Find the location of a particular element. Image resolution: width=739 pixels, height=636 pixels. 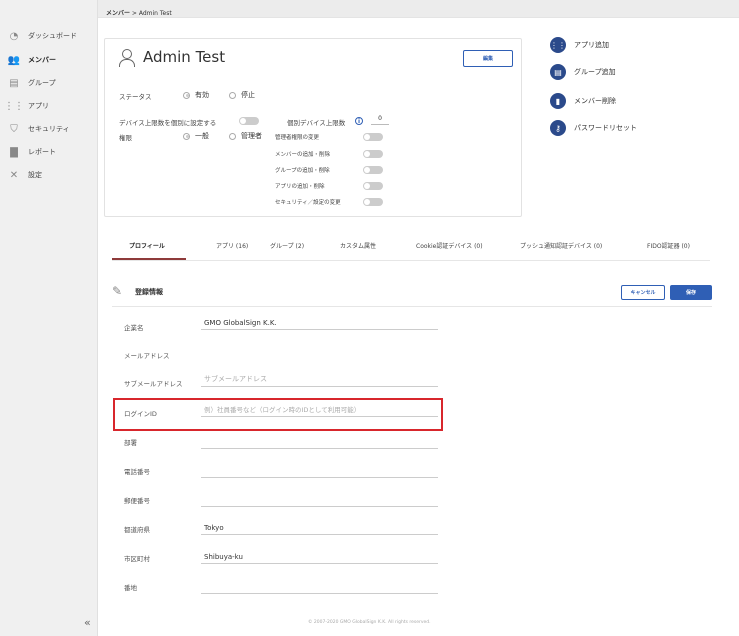

department-input is located at coordinates (319, 442).